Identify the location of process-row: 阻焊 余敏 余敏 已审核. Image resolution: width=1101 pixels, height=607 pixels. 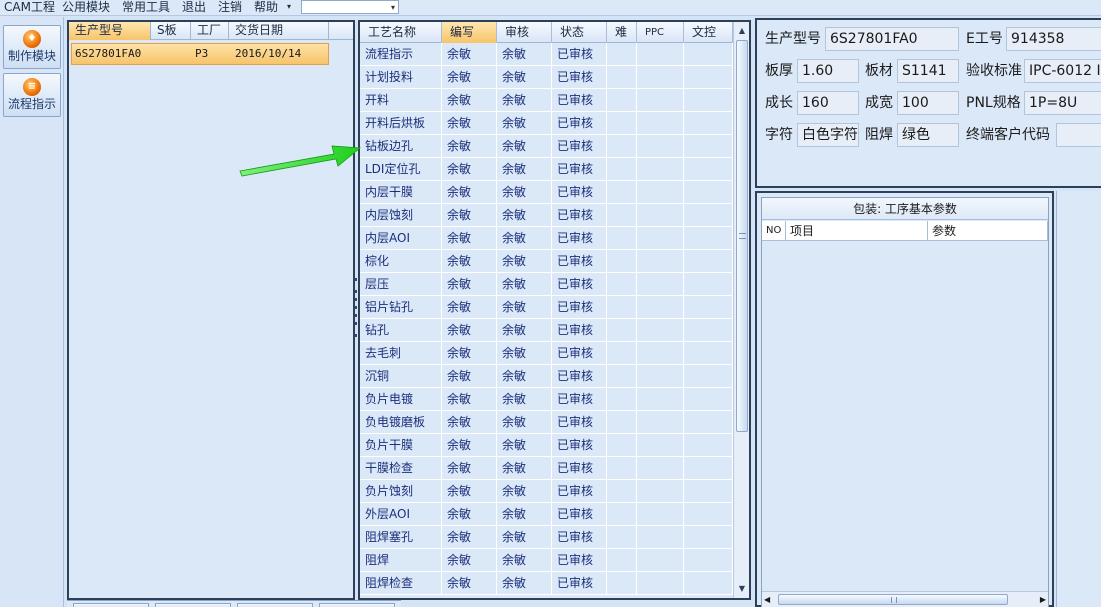
(546, 560).